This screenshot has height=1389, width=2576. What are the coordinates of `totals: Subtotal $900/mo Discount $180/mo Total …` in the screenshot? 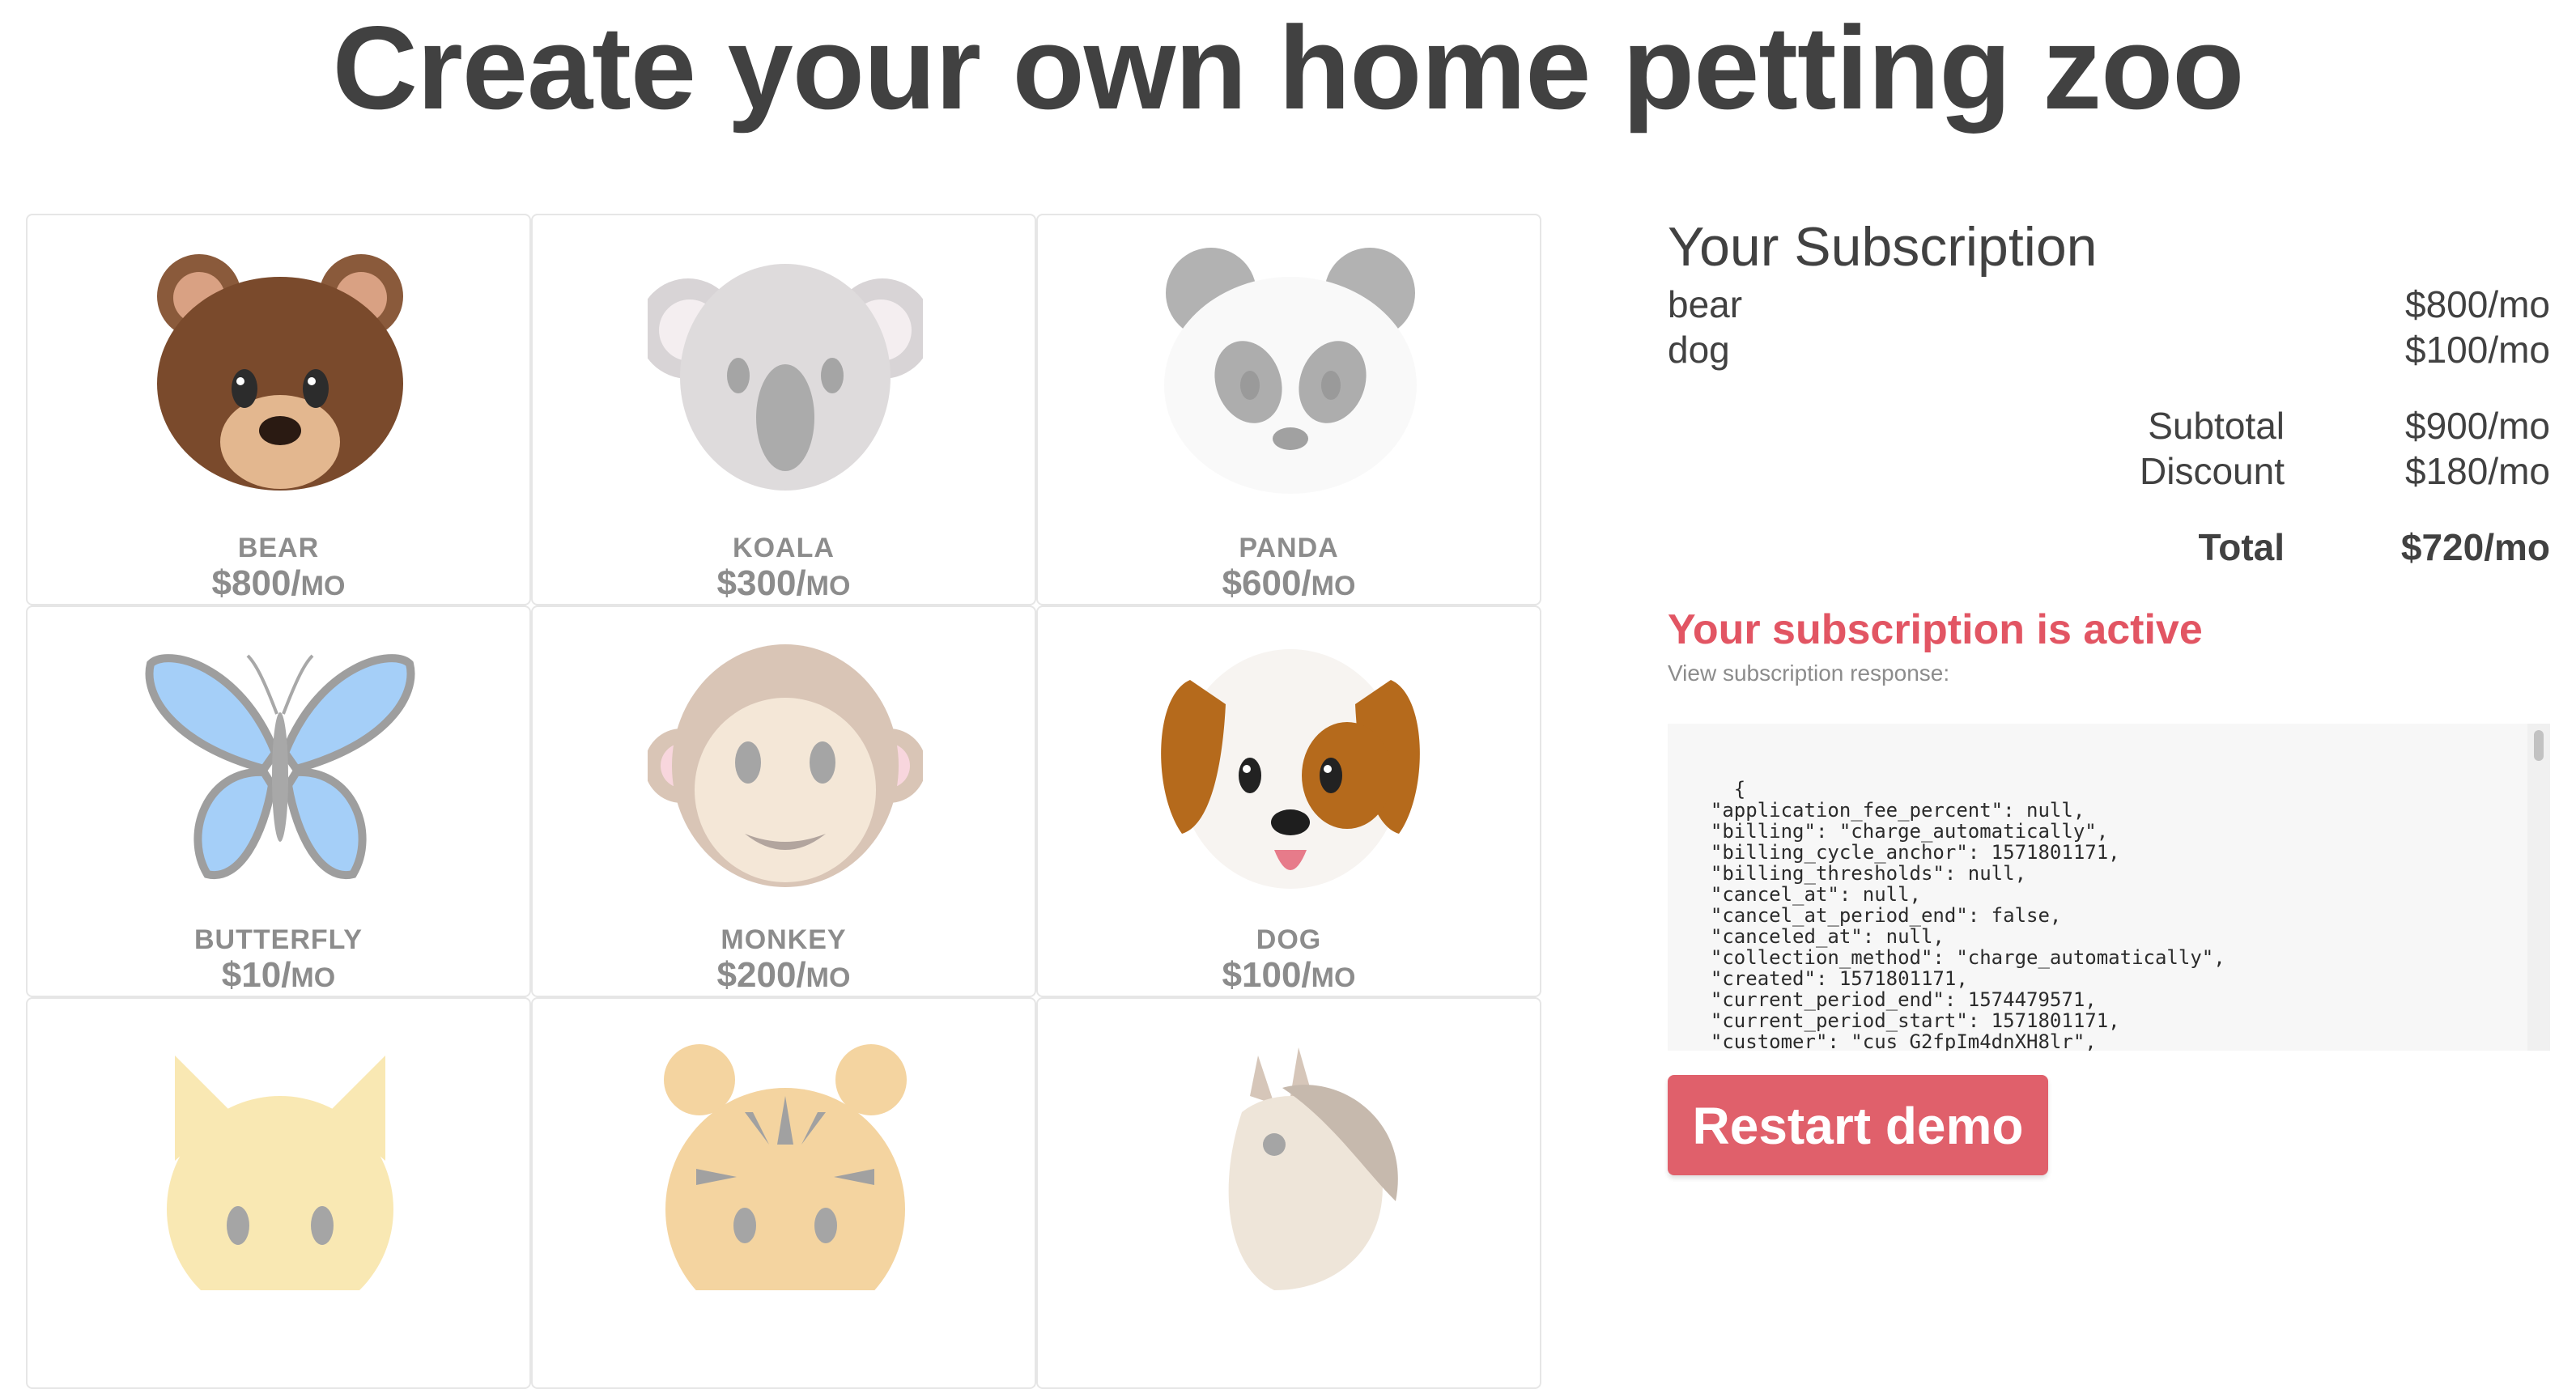 It's located at (2109, 486).